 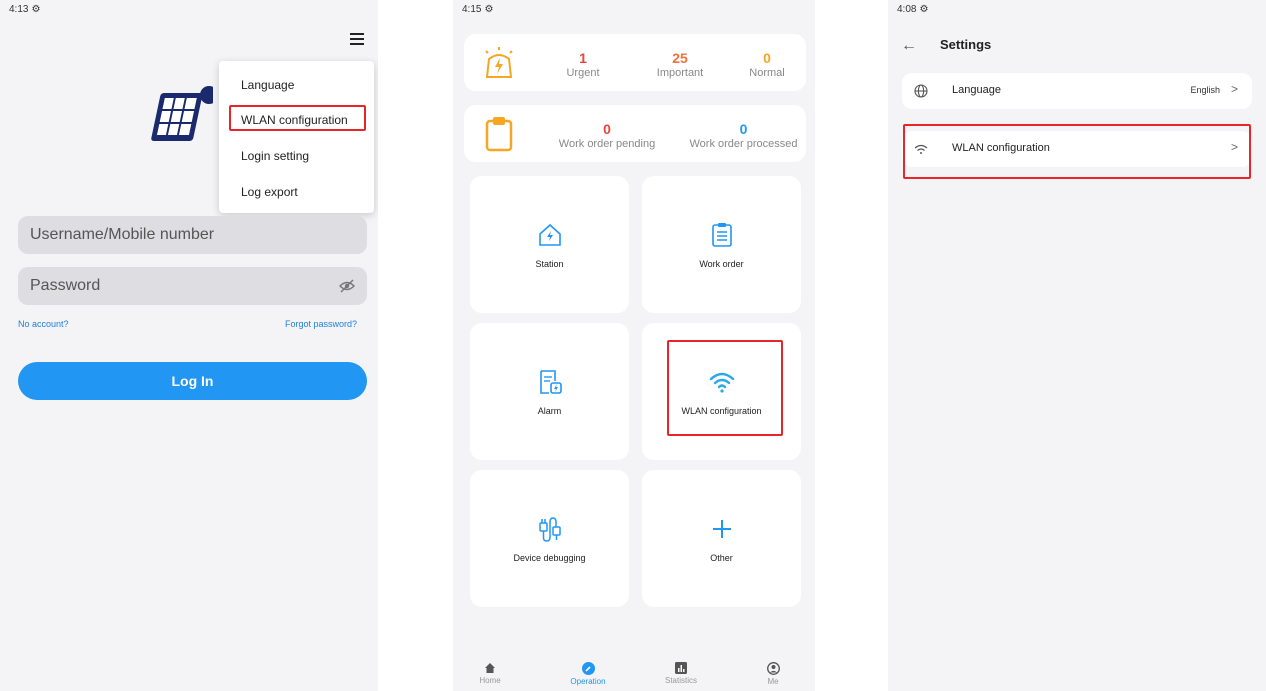 What do you see at coordinates (490, 673) in the screenshot?
I see `nav-home: Home` at bounding box center [490, 673].